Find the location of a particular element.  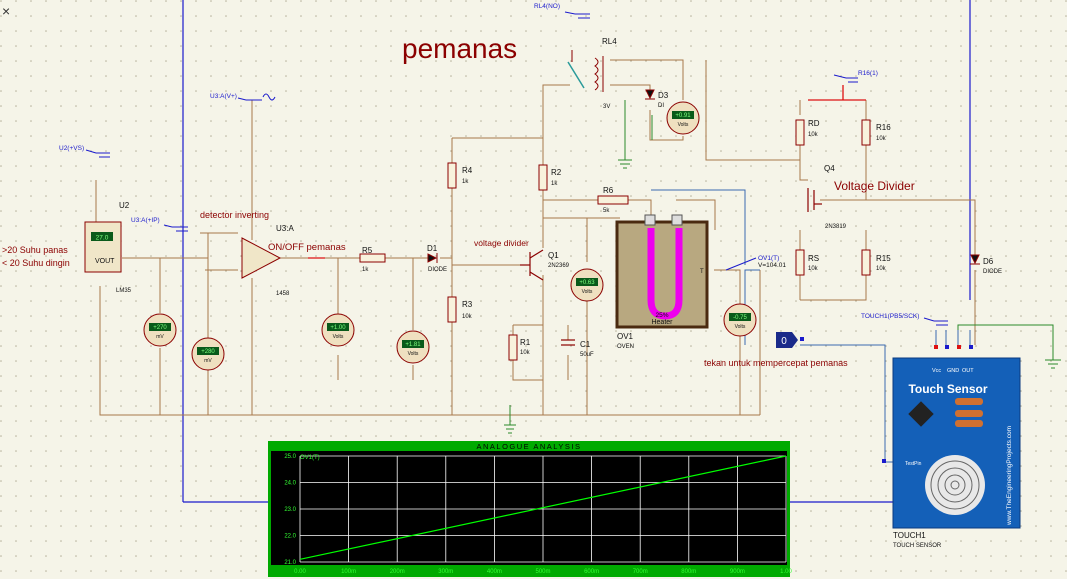

ov1-part: OVEN is located at coordinates (625, 347).